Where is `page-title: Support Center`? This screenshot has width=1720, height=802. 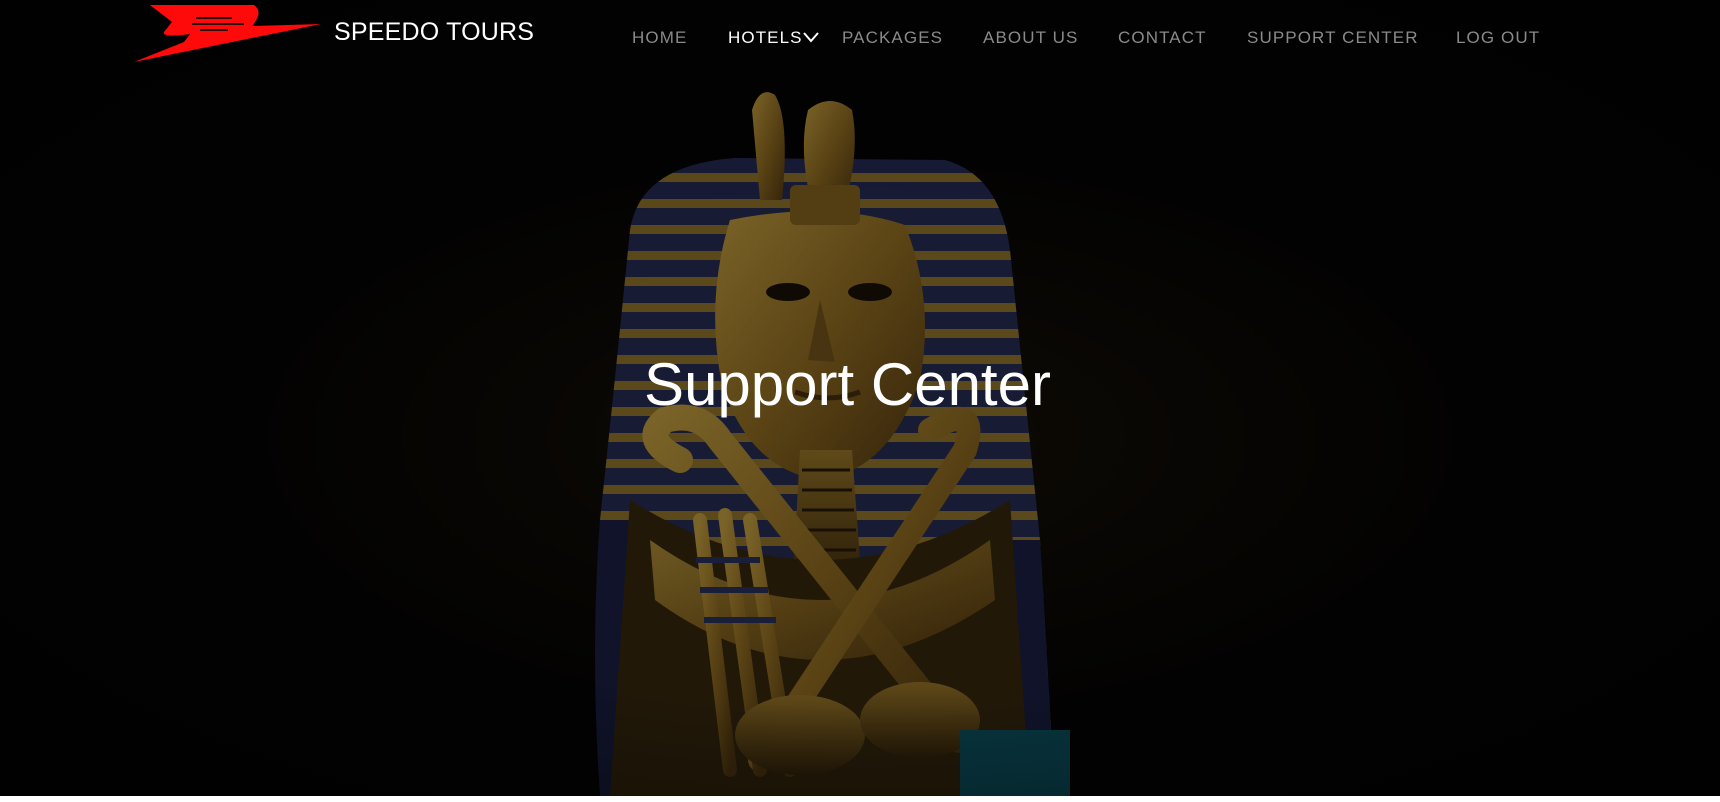 page-title: Support Center is located at coordinates (847, 384).